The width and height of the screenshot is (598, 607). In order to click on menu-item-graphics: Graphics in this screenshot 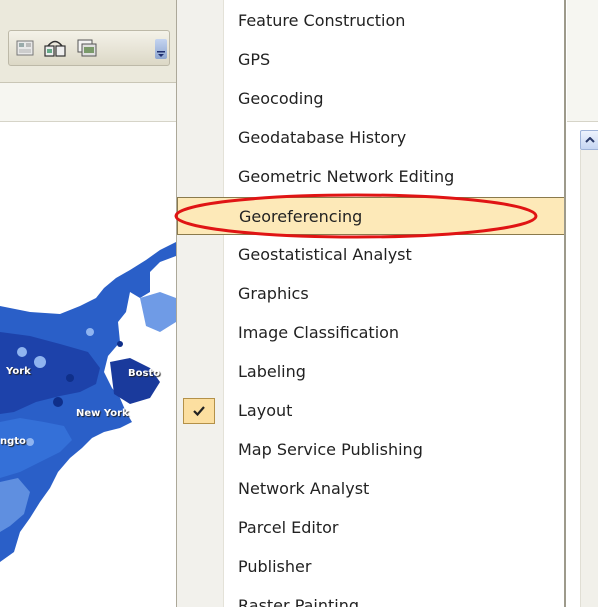, I will do `click(370, 294)`.